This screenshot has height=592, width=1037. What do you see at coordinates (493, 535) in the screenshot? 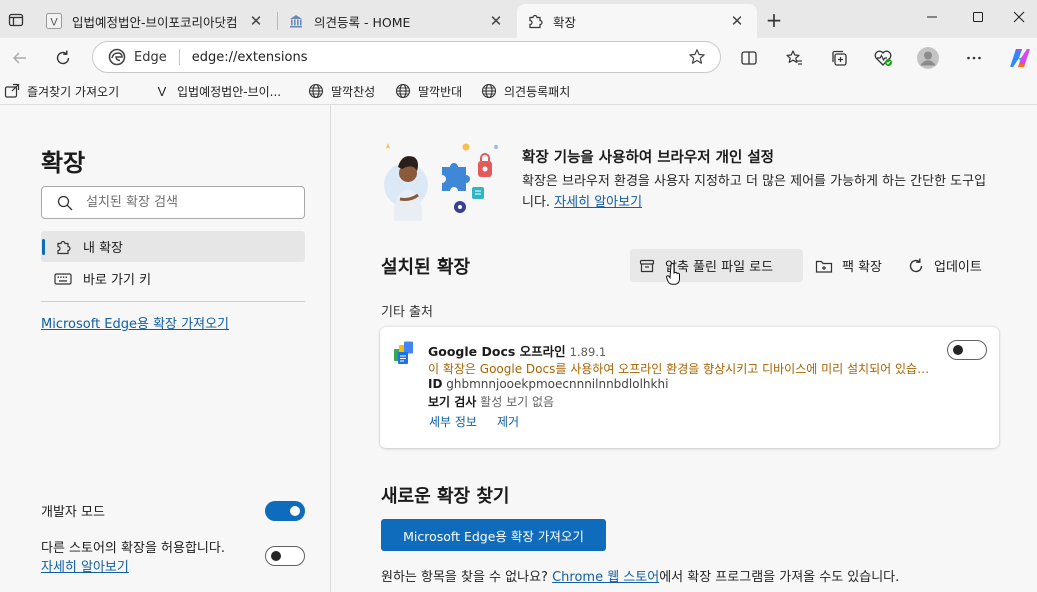
I see `get-extensions-button: Microsoft Edge용 확장 가져오기` at bounding box center [493, 535].